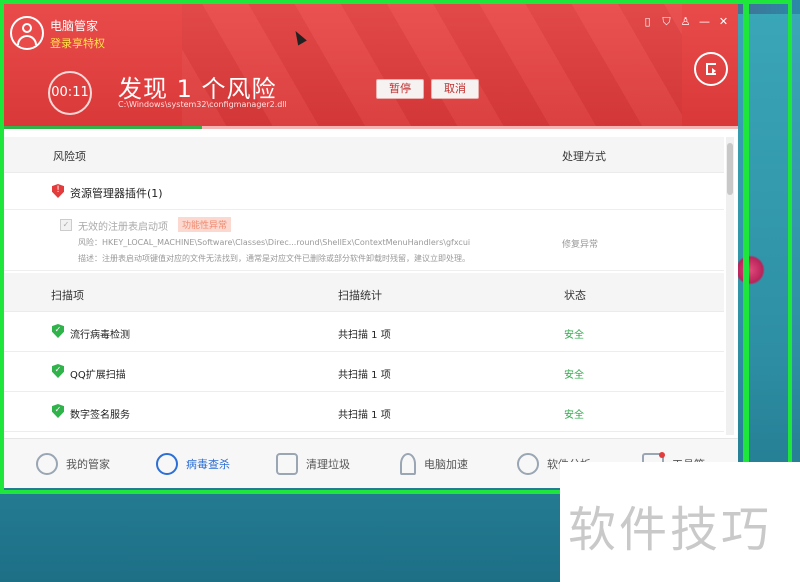 The height and width of the screenshot is (582, 800). What do you see at coordinates (287, 464) in the screenshot?
I see `broom-icon` at bounding box center [287, 464].